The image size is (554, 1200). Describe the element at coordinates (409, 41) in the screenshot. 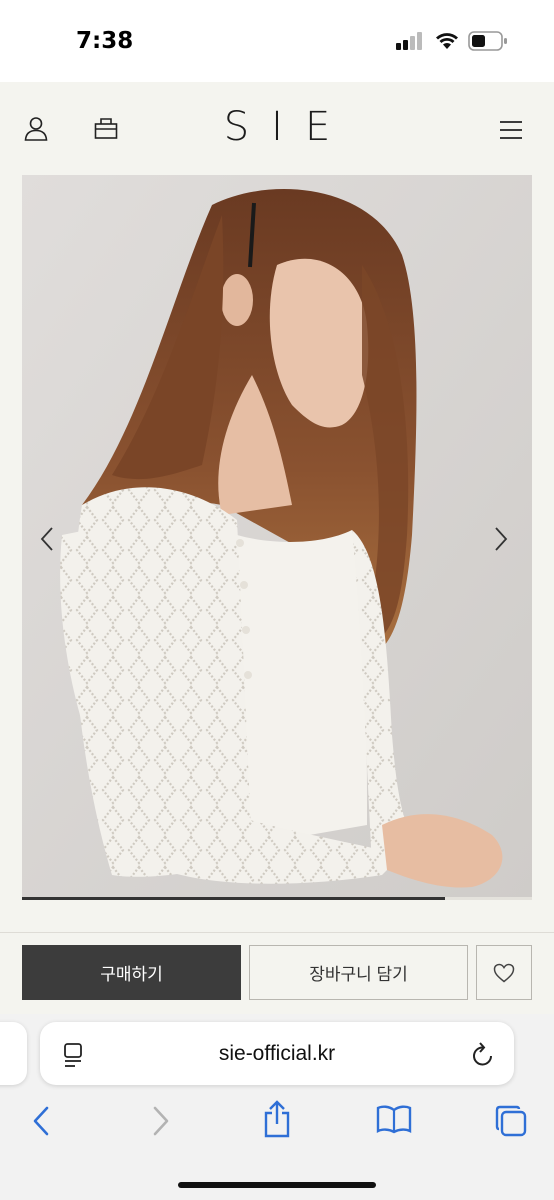

I see `cellular-signal-icon` at that location.